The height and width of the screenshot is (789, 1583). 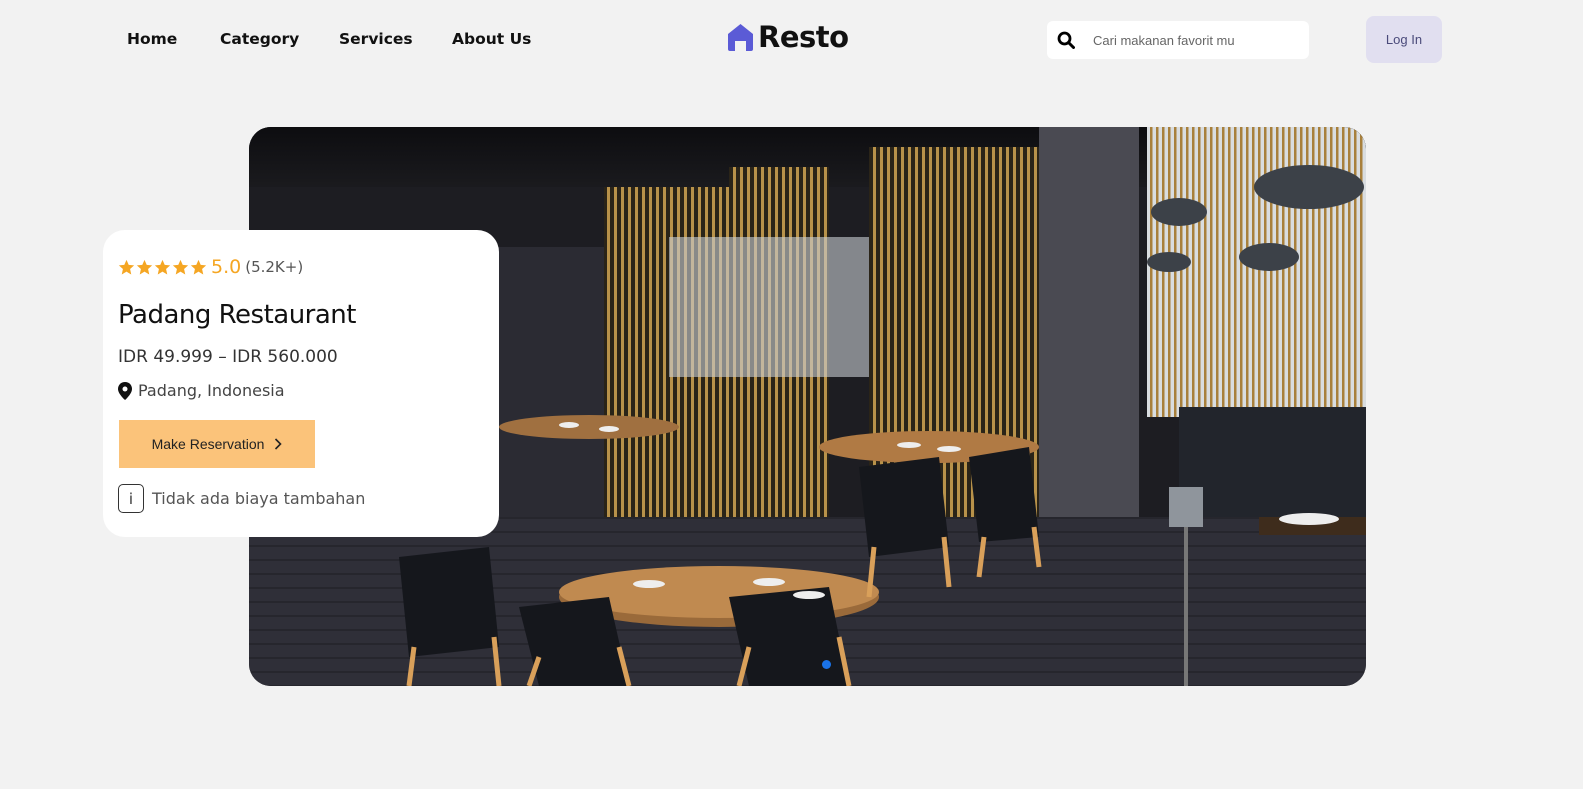 I want to click on logo-text: Resto, so click(x=803, y=37).